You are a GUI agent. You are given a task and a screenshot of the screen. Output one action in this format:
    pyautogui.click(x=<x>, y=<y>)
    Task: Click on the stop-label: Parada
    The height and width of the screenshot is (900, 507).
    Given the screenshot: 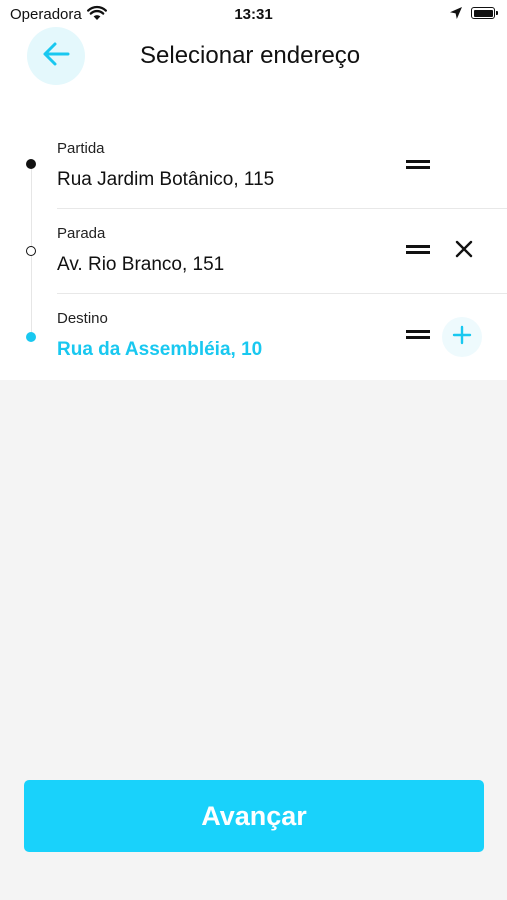 What is the action you would take?
    pyautogui.click(x=81, y=233)
    